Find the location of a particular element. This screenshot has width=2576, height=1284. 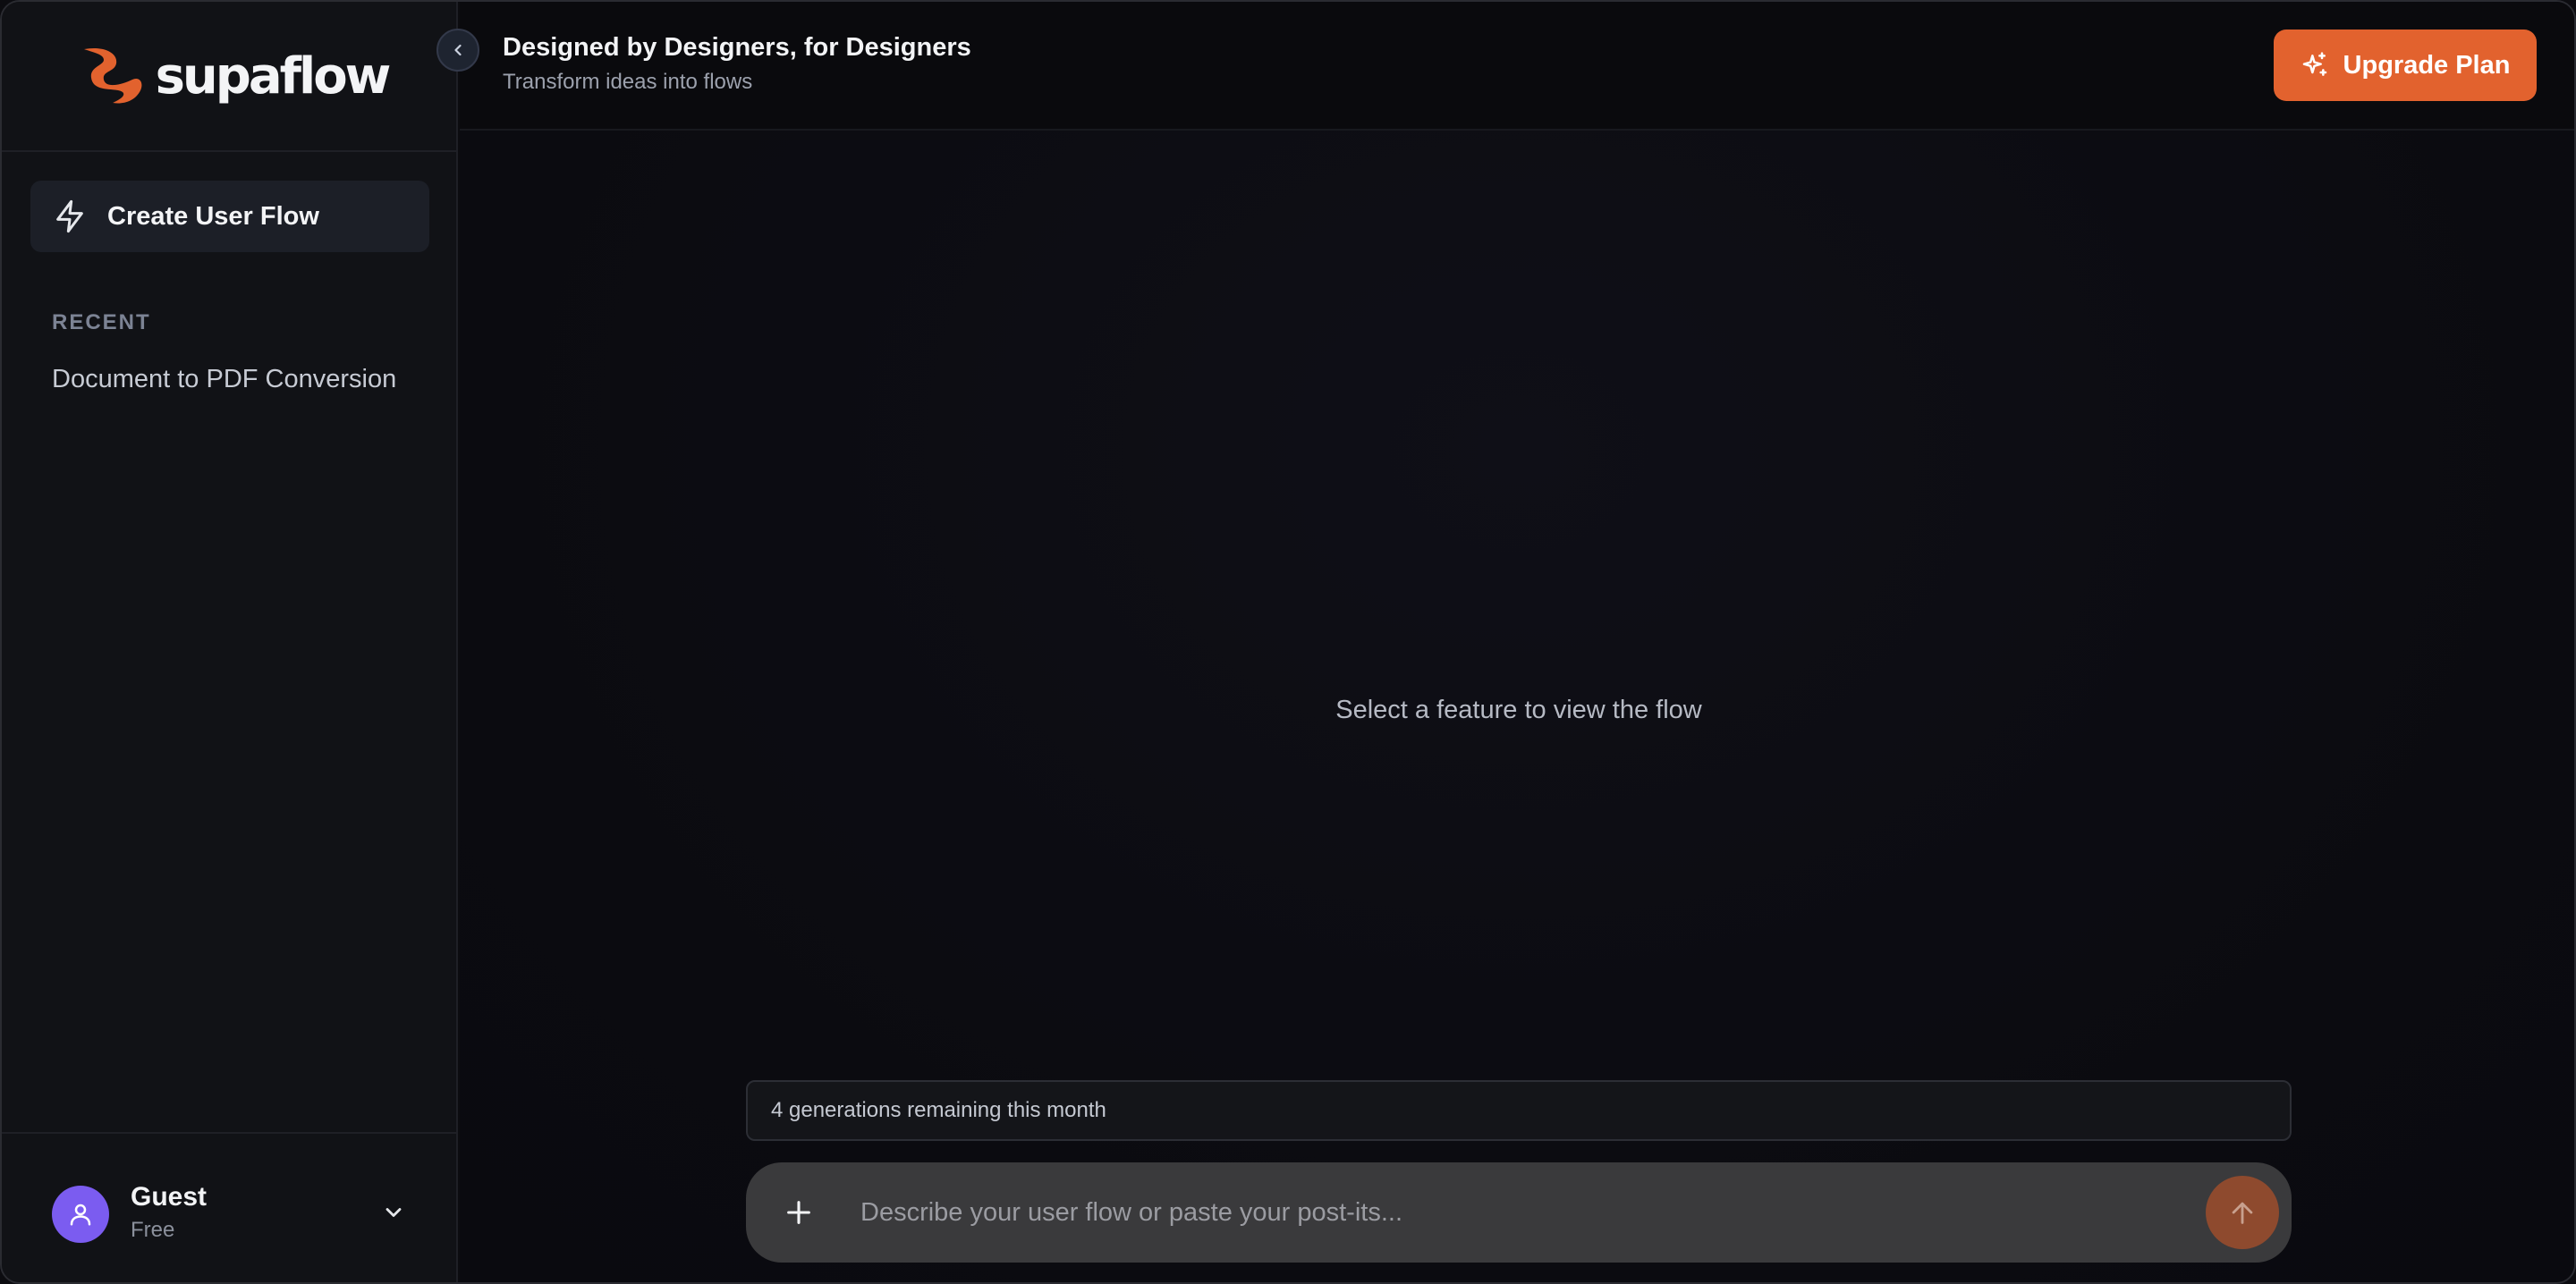

prompt-input is located at coordinates (1532, 1212).